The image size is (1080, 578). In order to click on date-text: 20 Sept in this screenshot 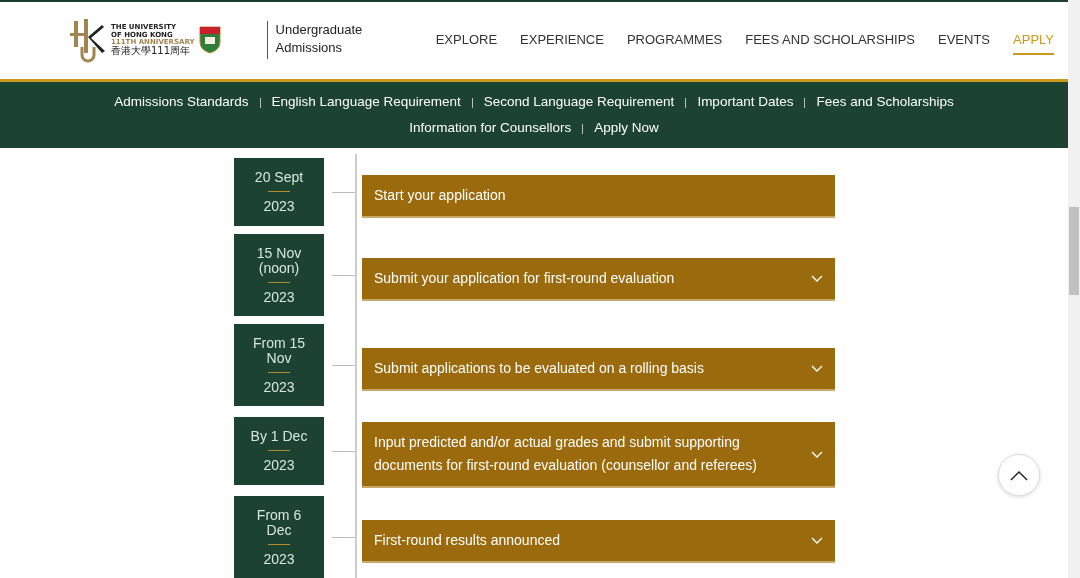, I will do `click(279, 177)`.